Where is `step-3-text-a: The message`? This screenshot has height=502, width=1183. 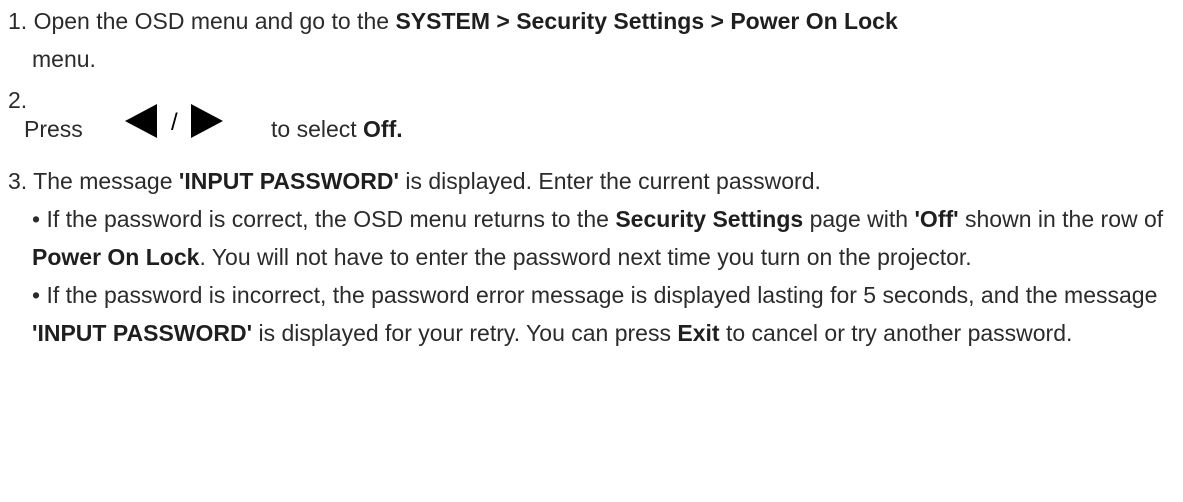
step-3-text-a: The message is located at coordinates (103, 181).